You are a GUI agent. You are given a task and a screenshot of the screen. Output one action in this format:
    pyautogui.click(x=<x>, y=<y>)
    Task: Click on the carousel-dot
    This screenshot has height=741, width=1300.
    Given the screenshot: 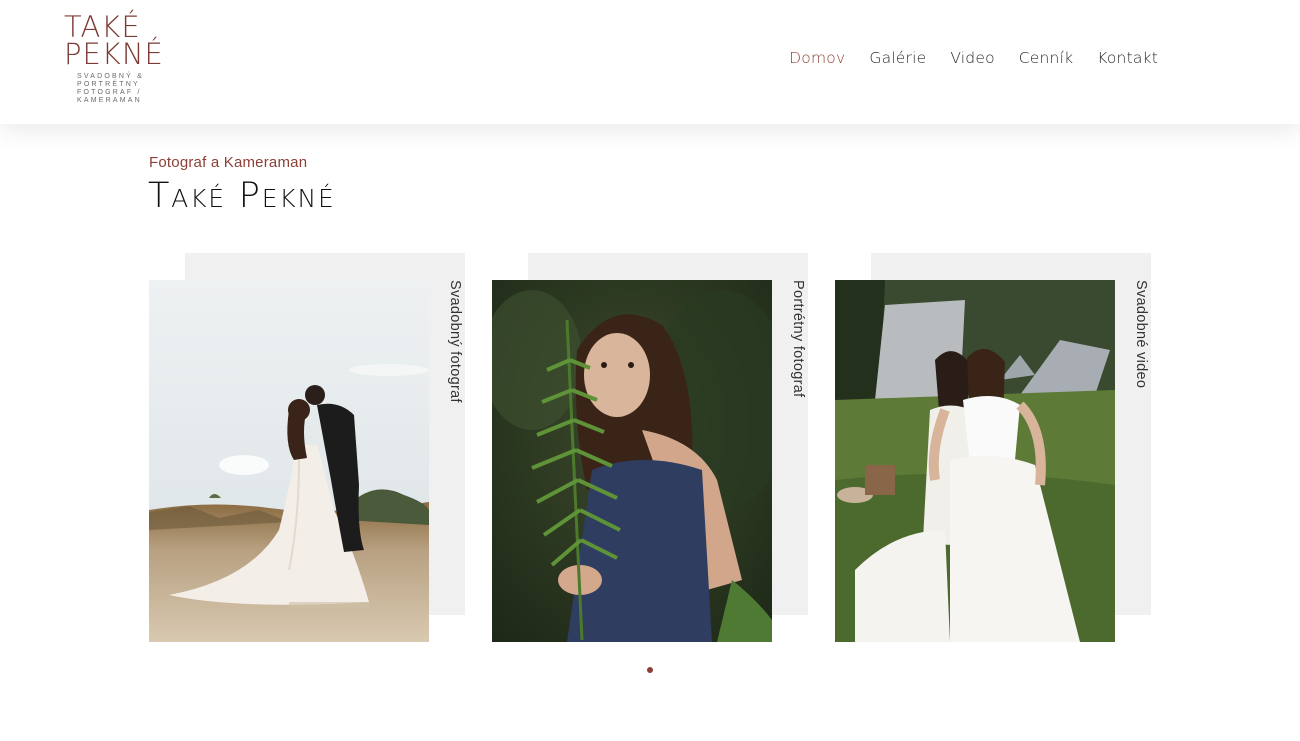 What is the action you would take?
    pyautogui.click(x=650, y=670)
    